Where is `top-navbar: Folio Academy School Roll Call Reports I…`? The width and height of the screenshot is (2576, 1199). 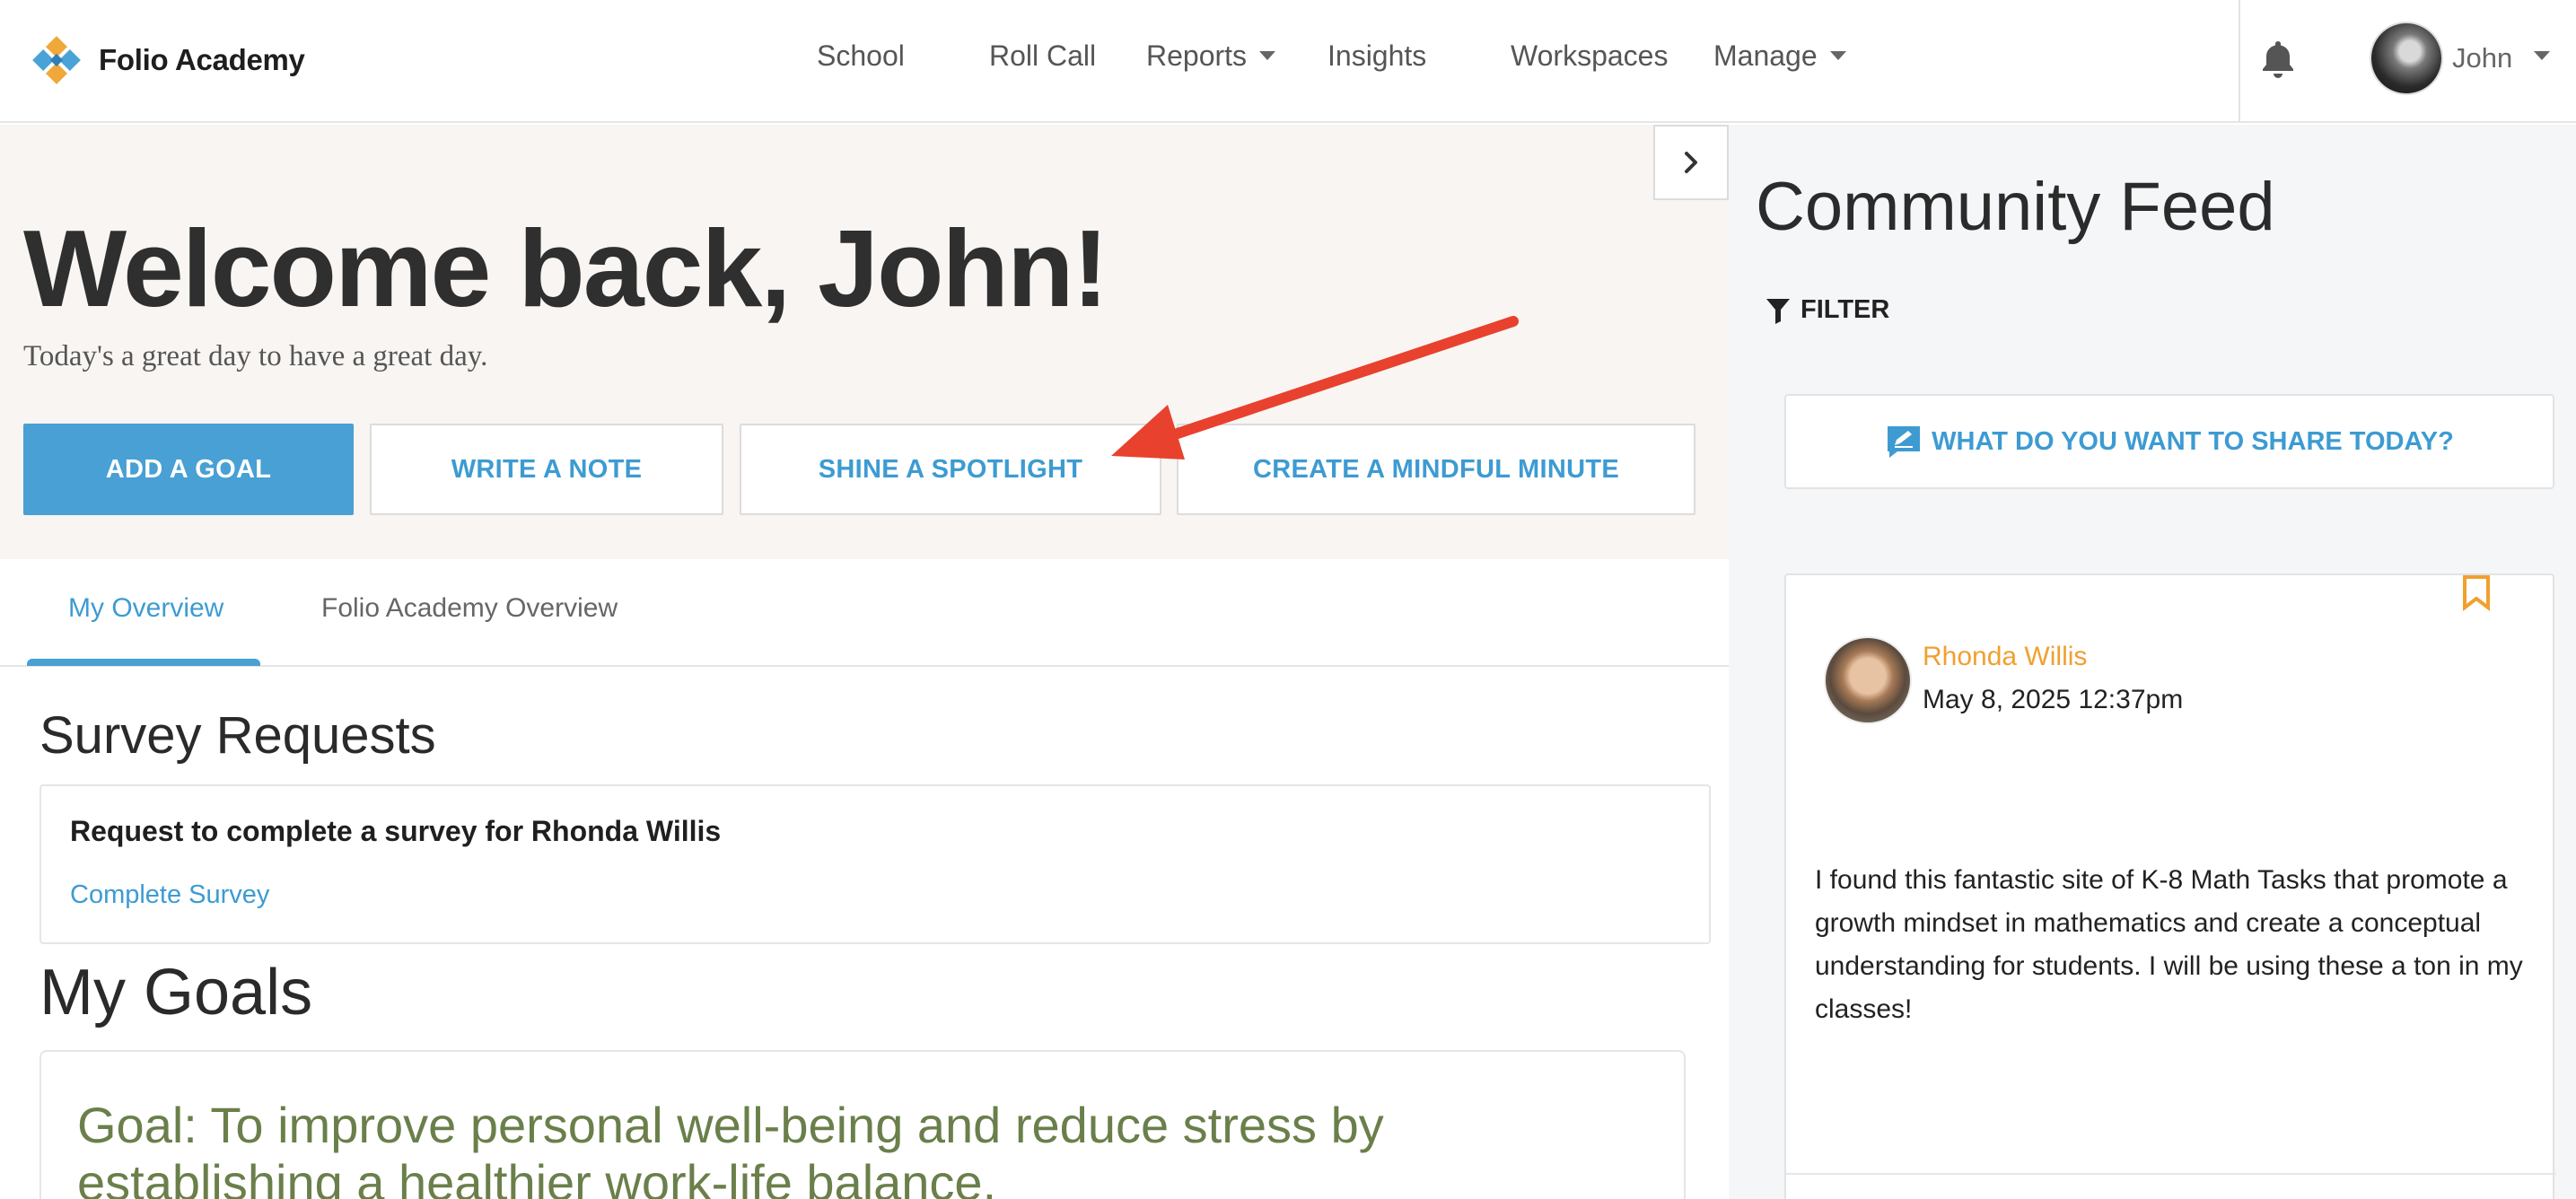
top-navbar: Folio Academy School Roll Call Reports I… is located at coordinates (1288, 62).